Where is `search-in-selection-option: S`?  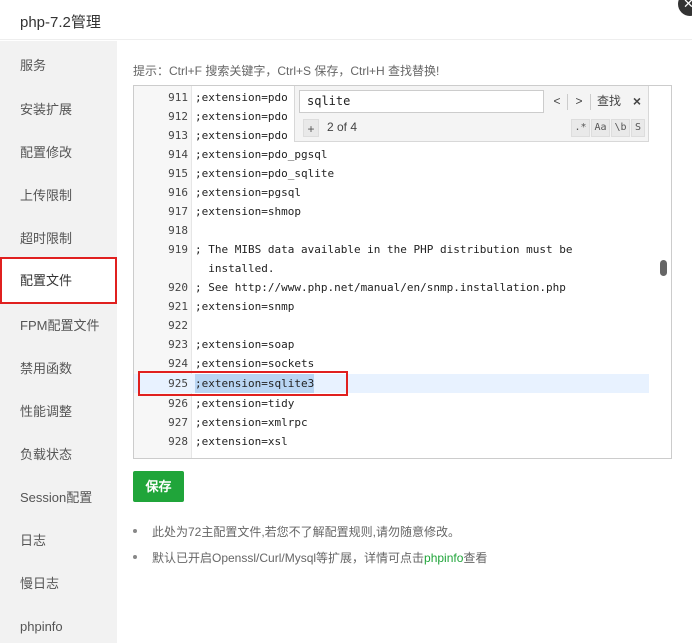
search-in-selection-option: S is located at coordinates (638, 128).